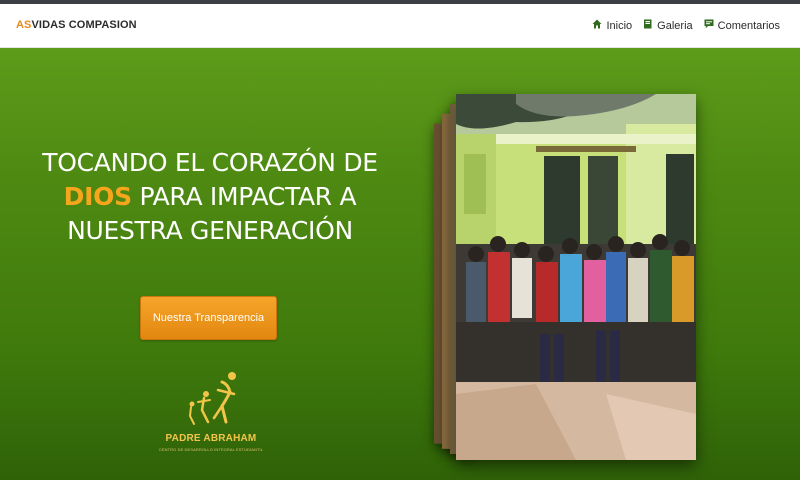 This screenshot has height=480, width=800. Describe the element at coordinates (210, 230) in the screenshot. I see `headline-line-3: NUESTRA GENERACIÓN` at that location.